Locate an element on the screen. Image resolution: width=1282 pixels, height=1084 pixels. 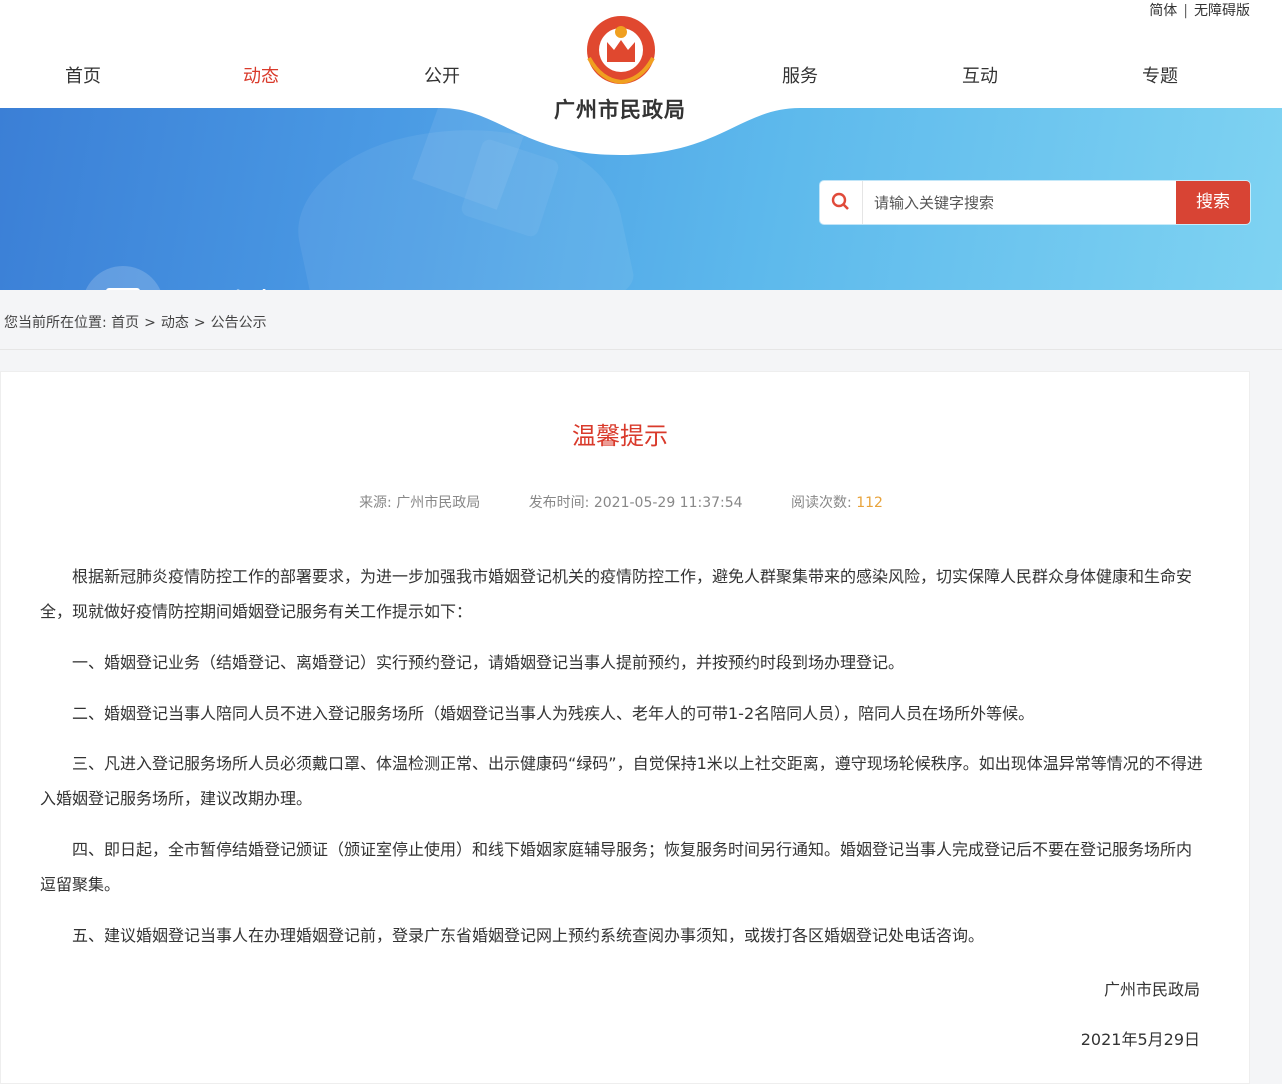
search-box: 搜索 is located at coordinates (1035, 202).